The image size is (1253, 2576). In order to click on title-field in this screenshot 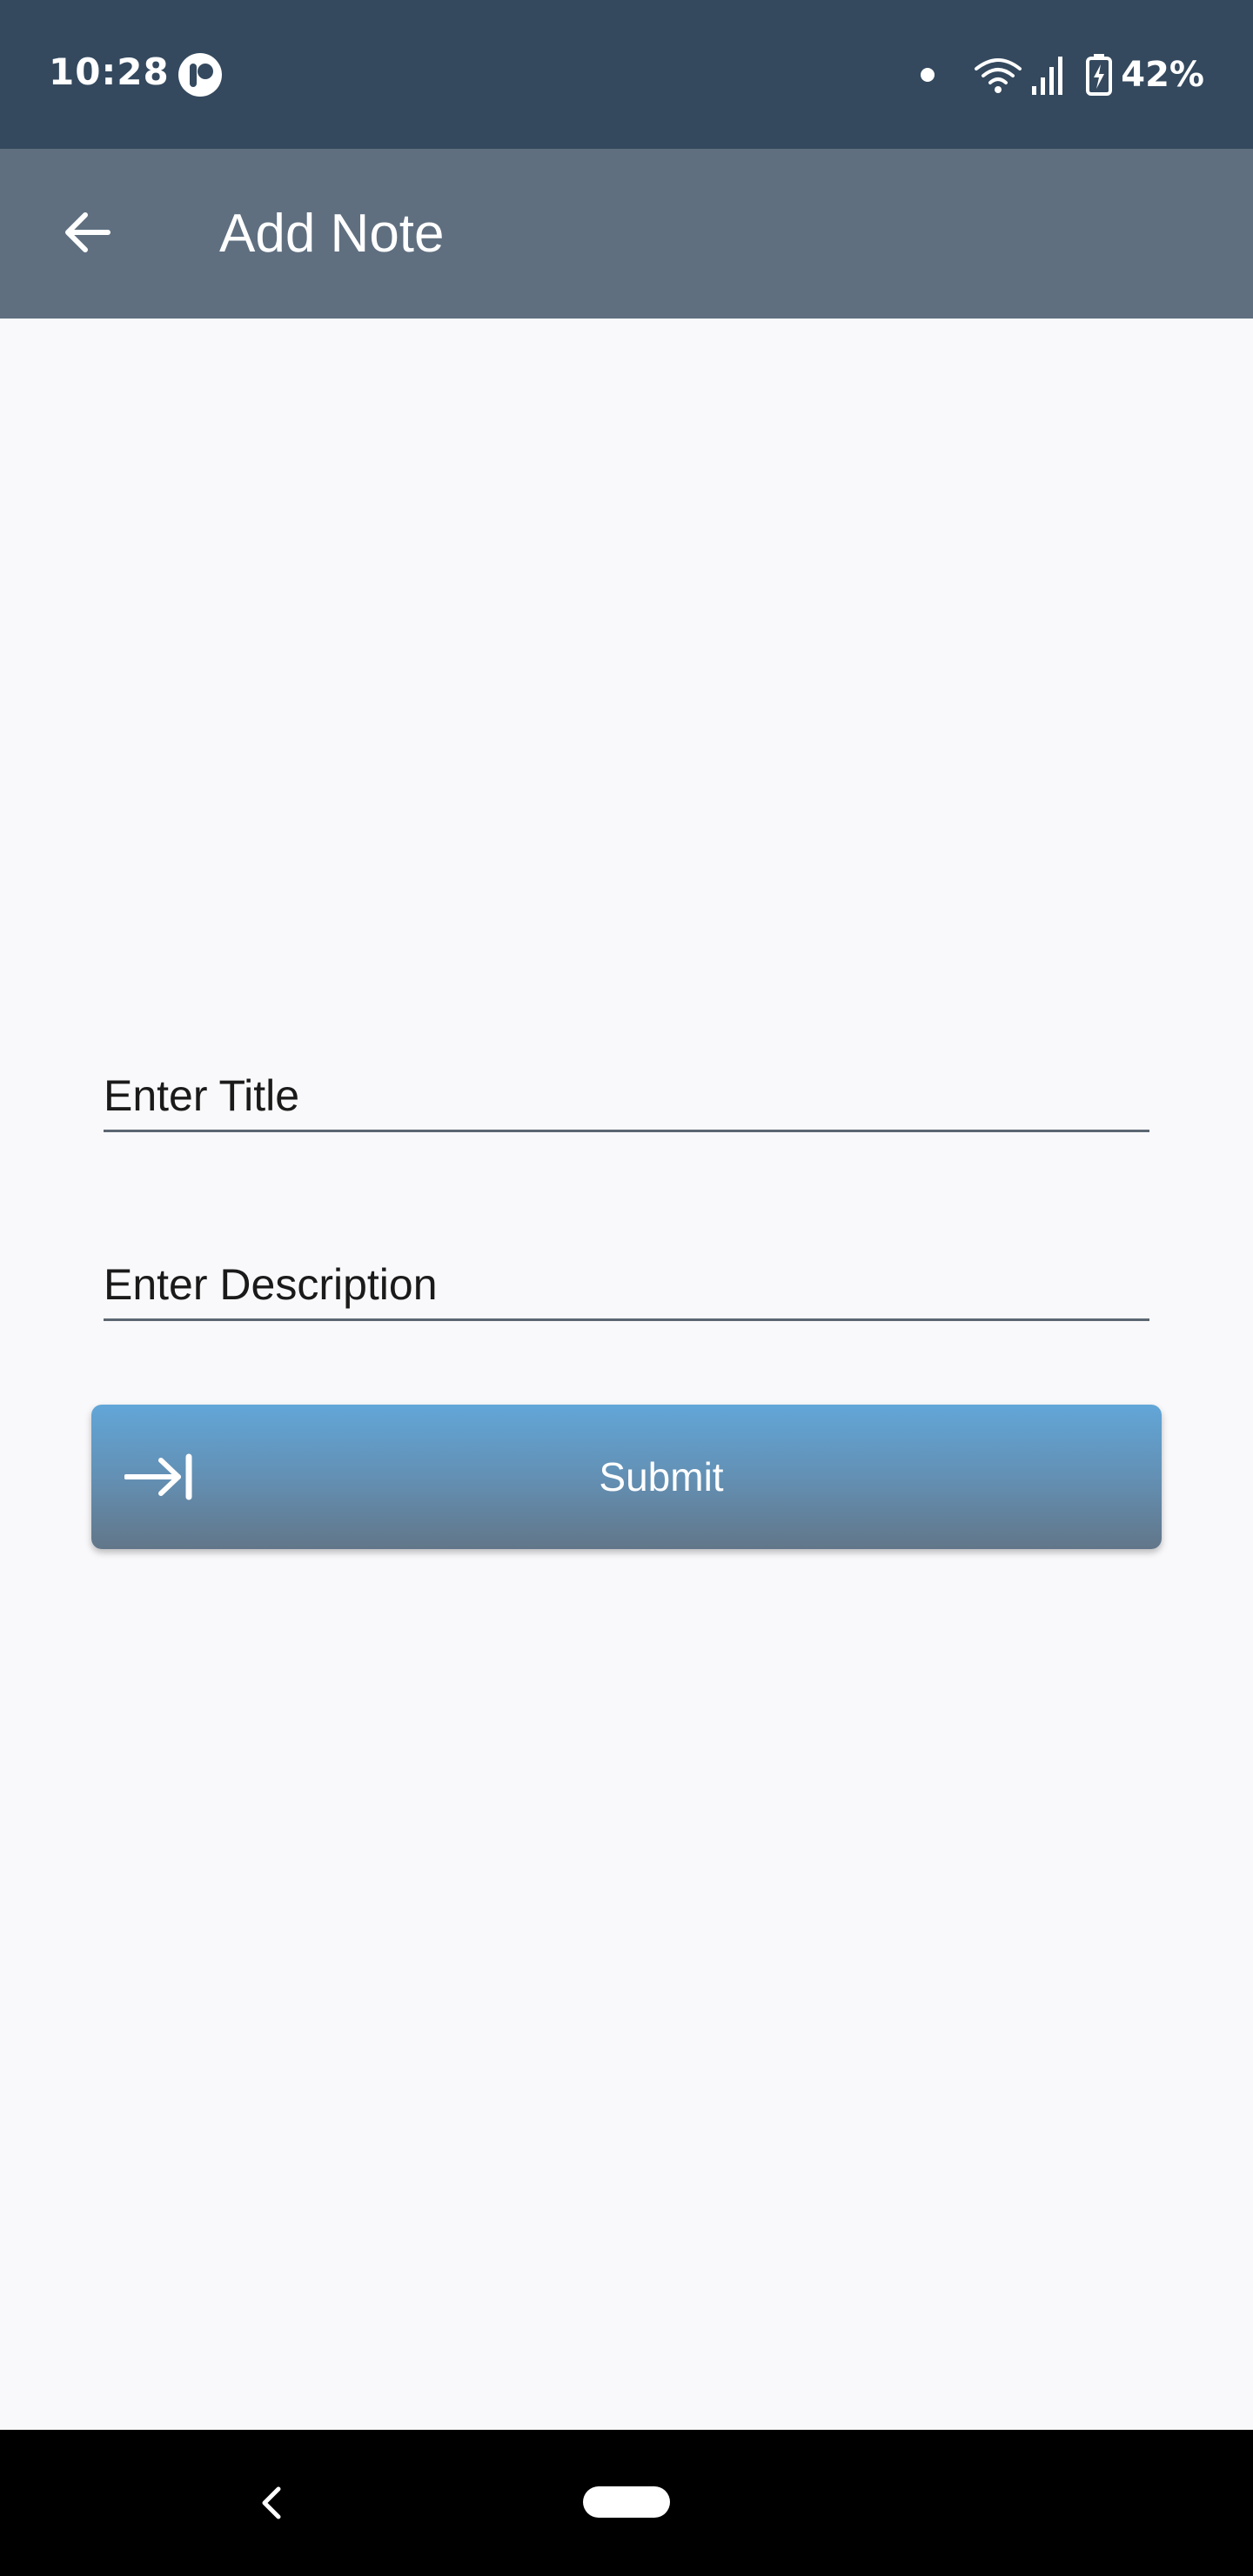, I will do `click(626, 1088)`.